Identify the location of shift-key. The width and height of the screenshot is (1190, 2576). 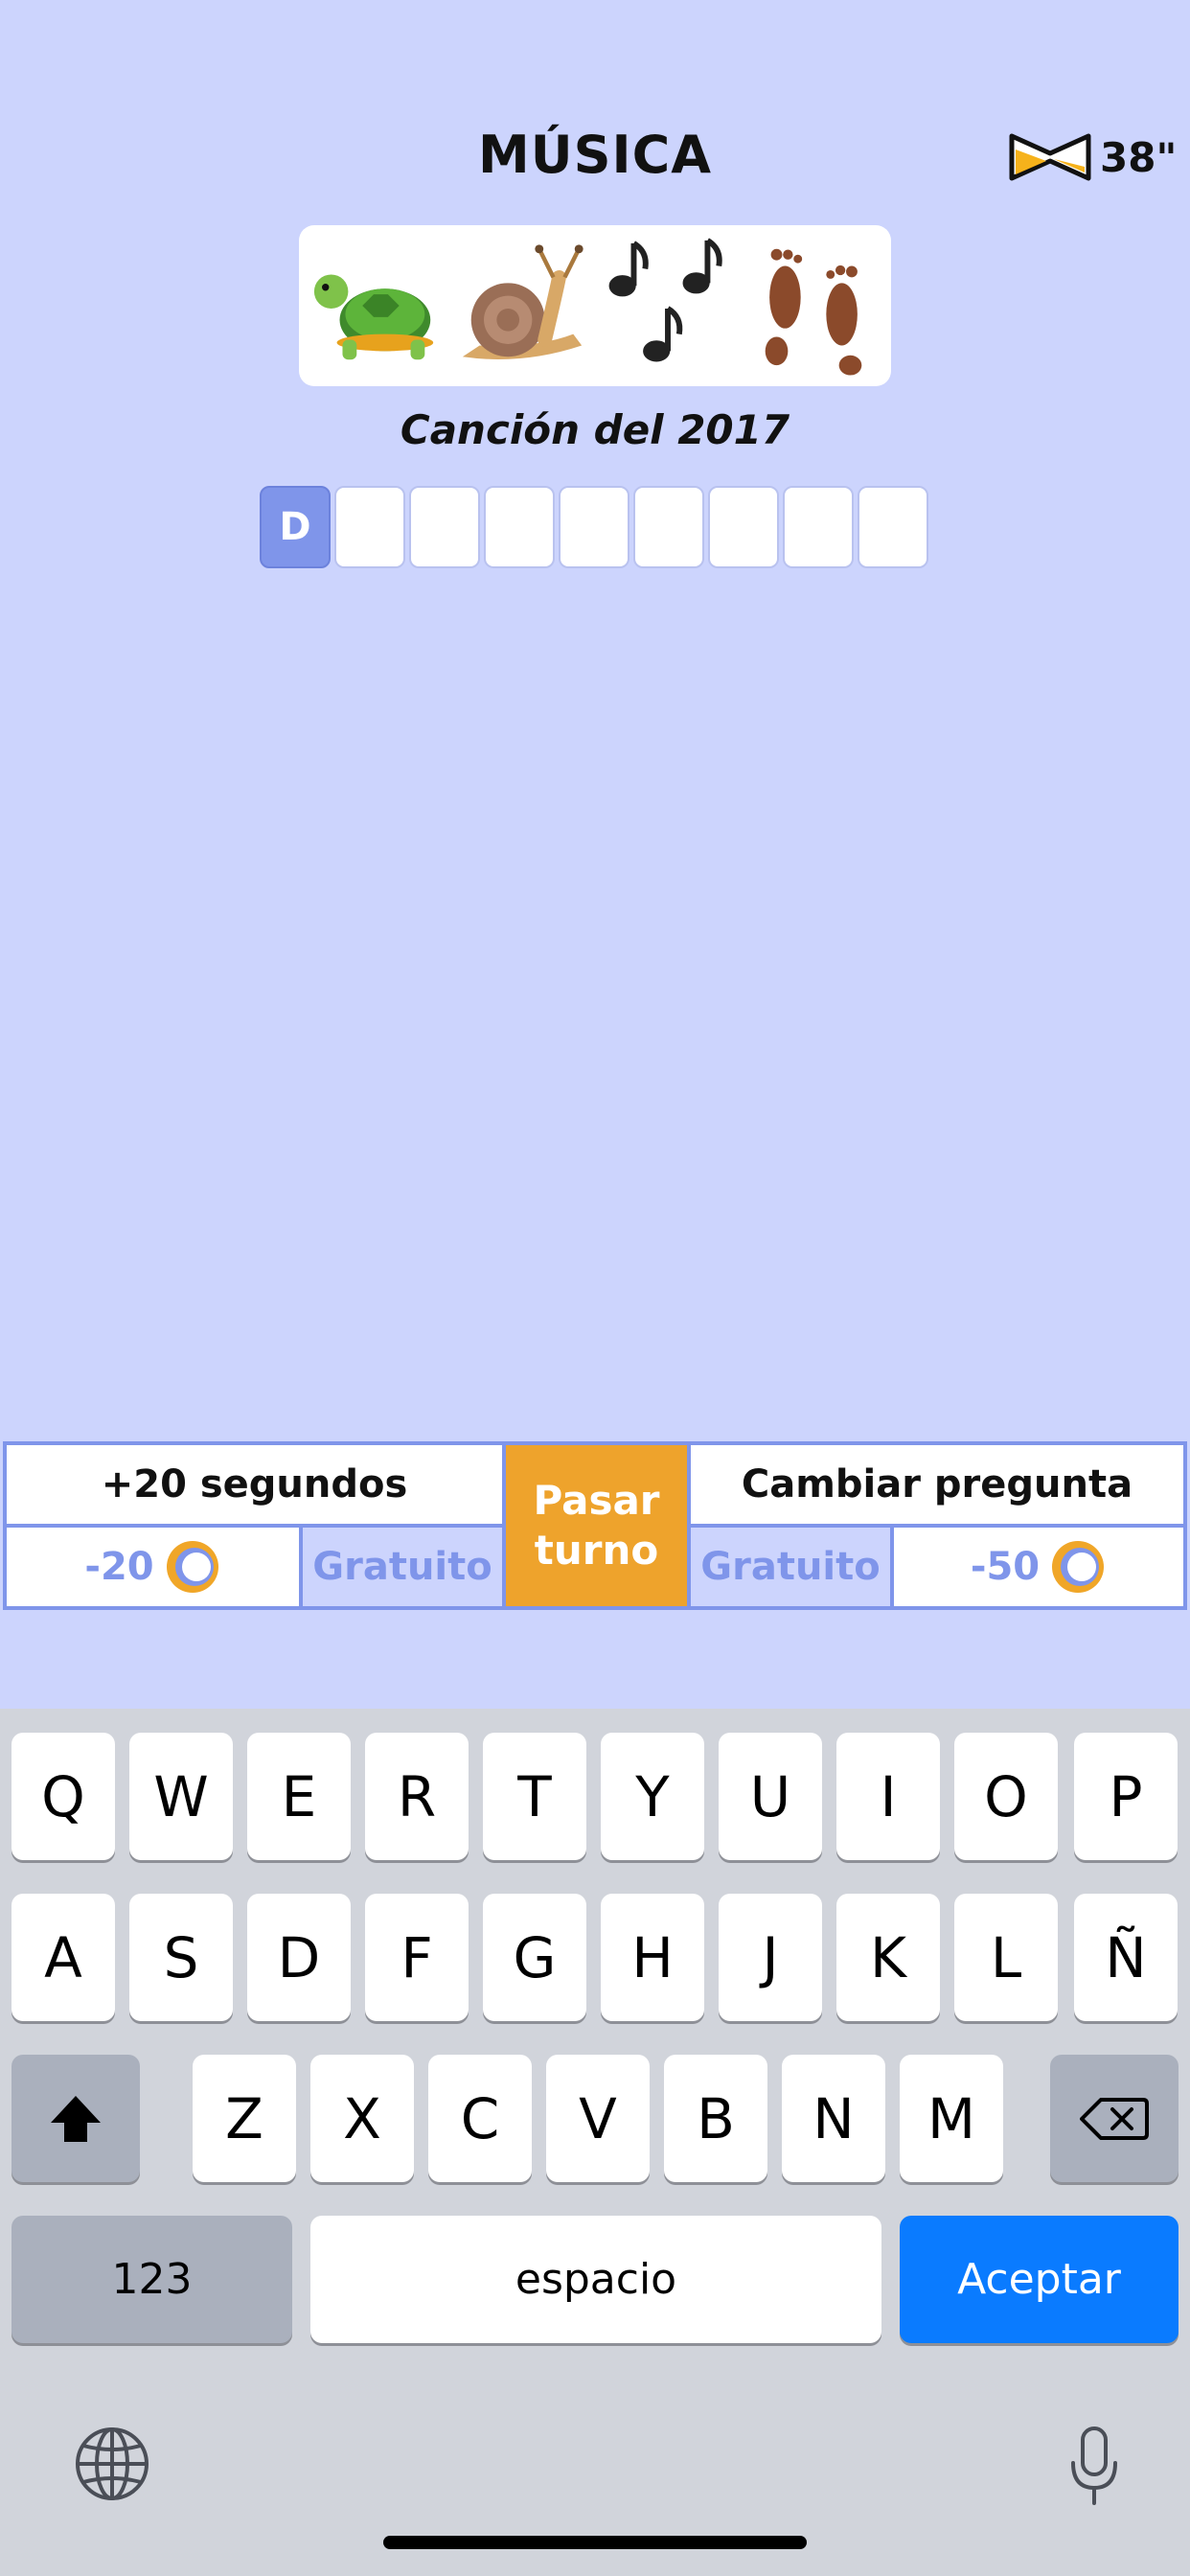
(76, 2118).